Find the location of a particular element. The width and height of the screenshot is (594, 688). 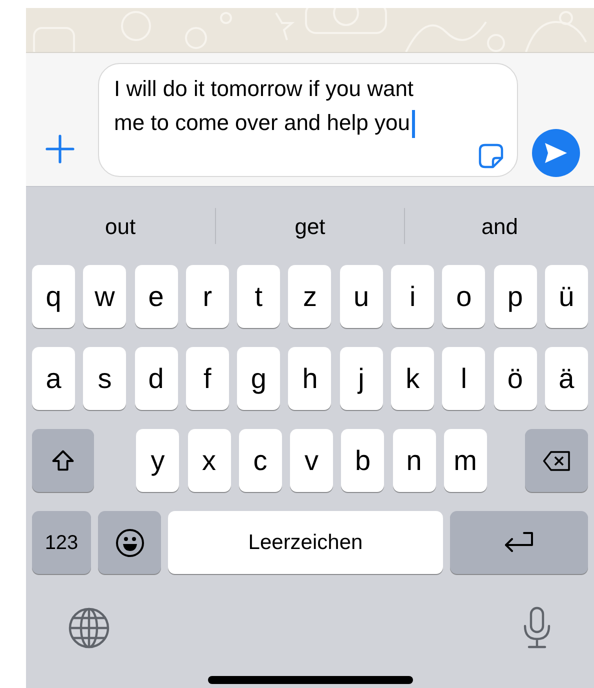

letter-key: y is located at coordinates (158, 460).